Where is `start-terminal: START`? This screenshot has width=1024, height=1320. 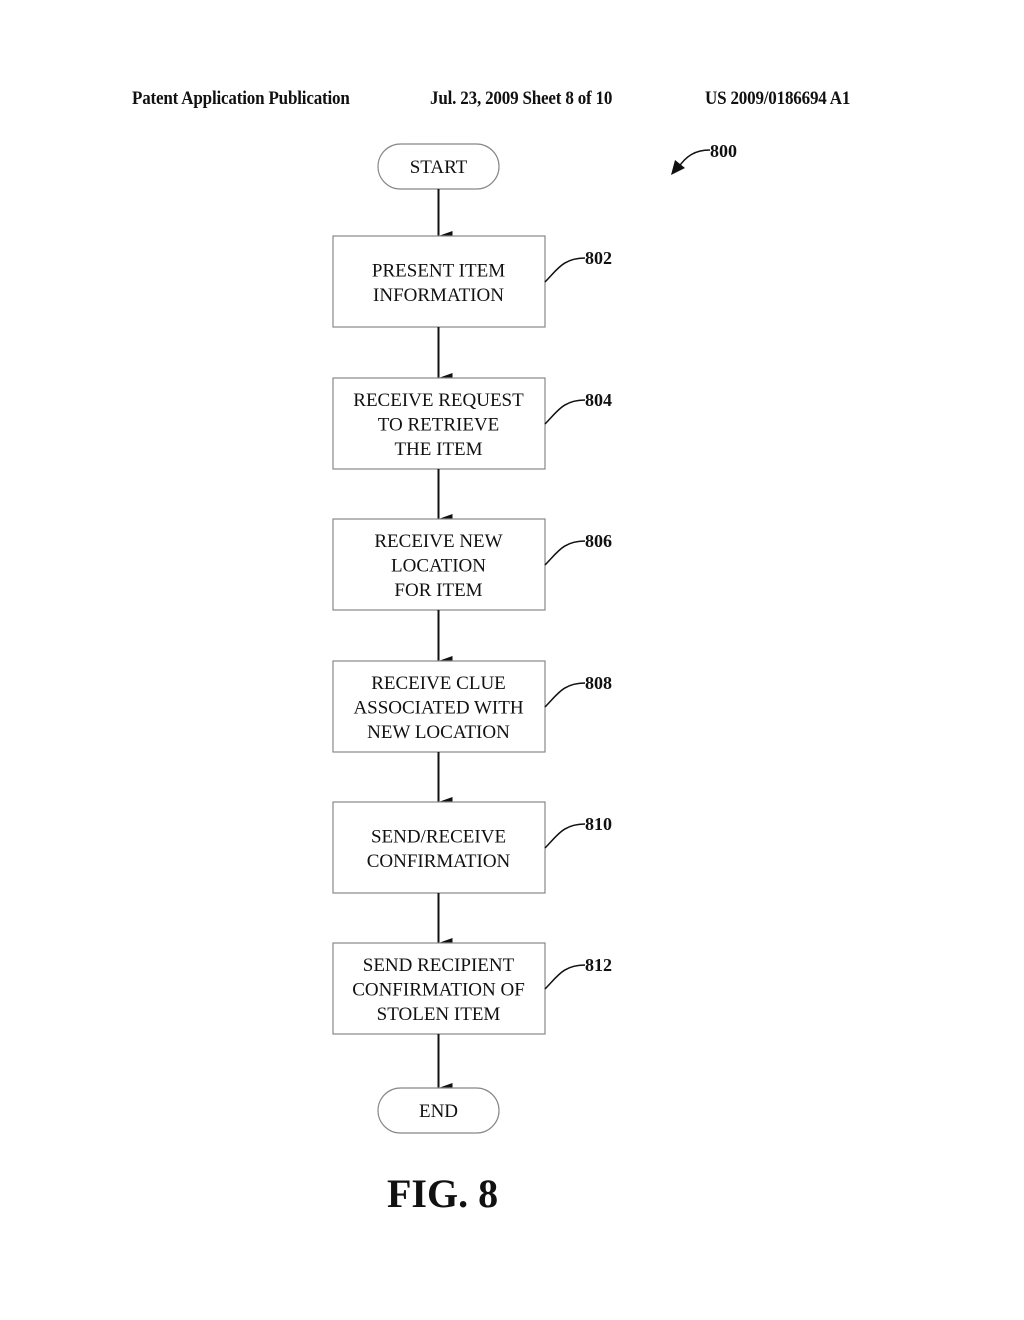
start-terminal: START is located at coordinates (438, 166).